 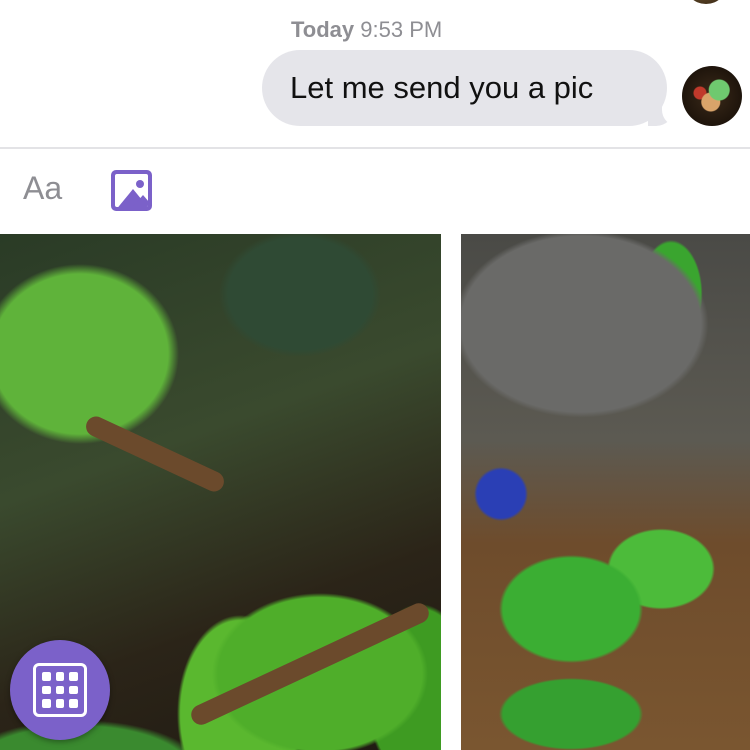 I want to click on text-mode-button: Aa, so click(x=42, y=188).